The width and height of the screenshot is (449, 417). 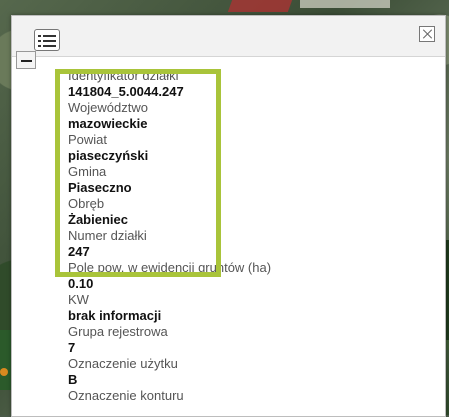 What do you see at coordinates (118, 331) in the screenshot?
I see `field-label-grupa-rejestrowa: Grupa rejestrowa` at bounding box center [118, 331].